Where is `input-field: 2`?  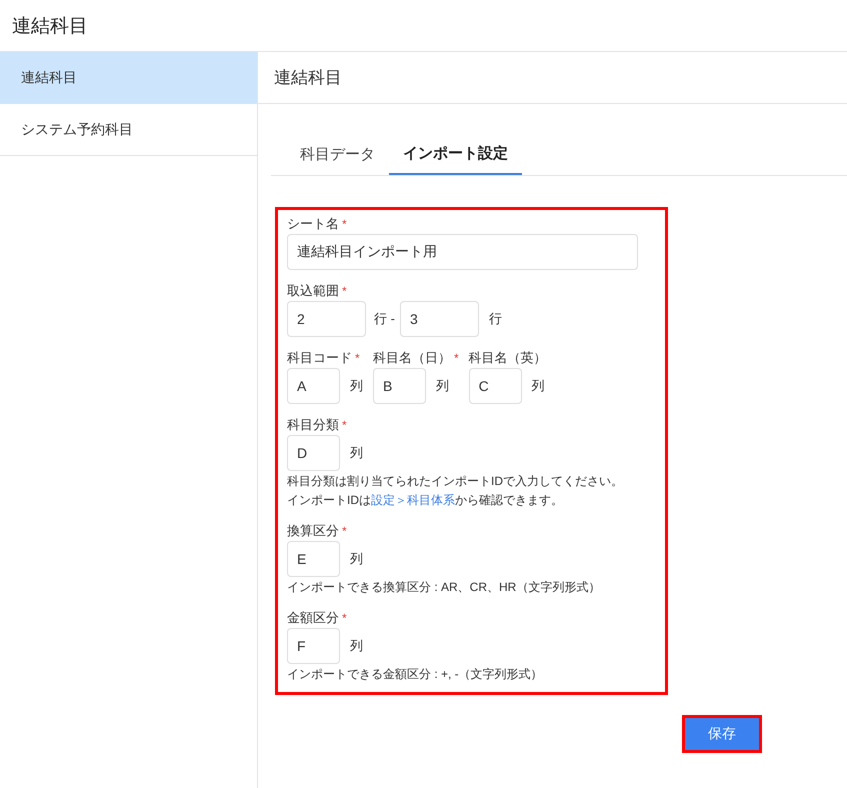 input-field: 2 is located at coordinates (326, 319).